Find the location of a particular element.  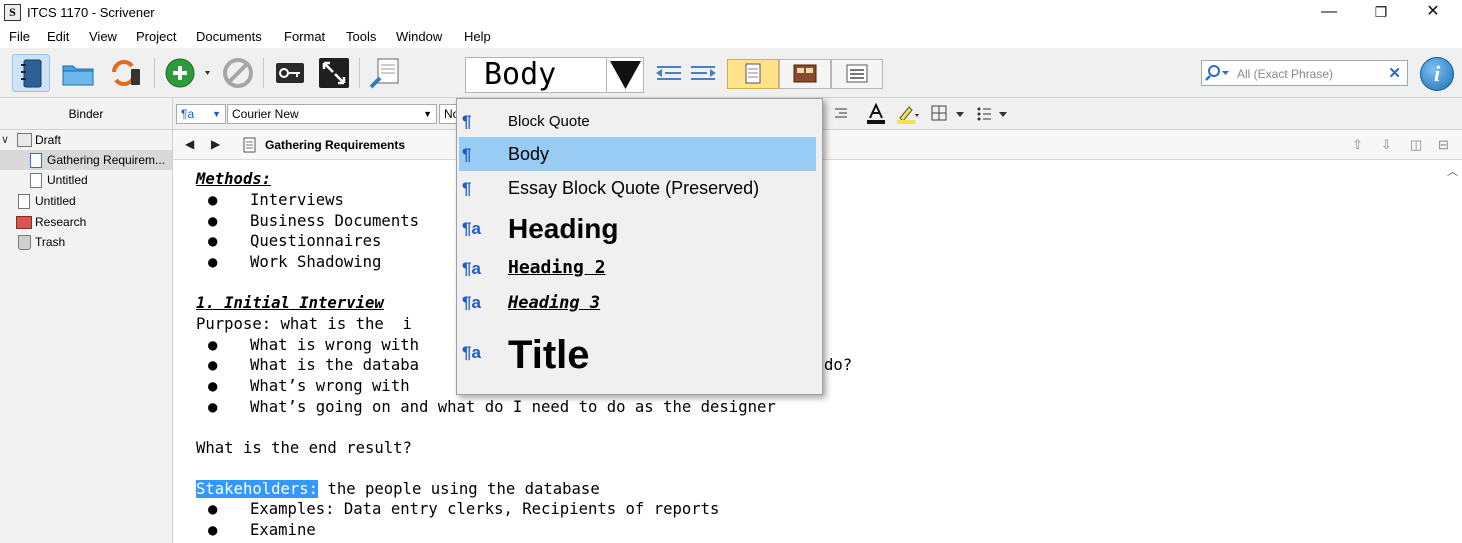

table-icon is located at coordinates (949, 114).